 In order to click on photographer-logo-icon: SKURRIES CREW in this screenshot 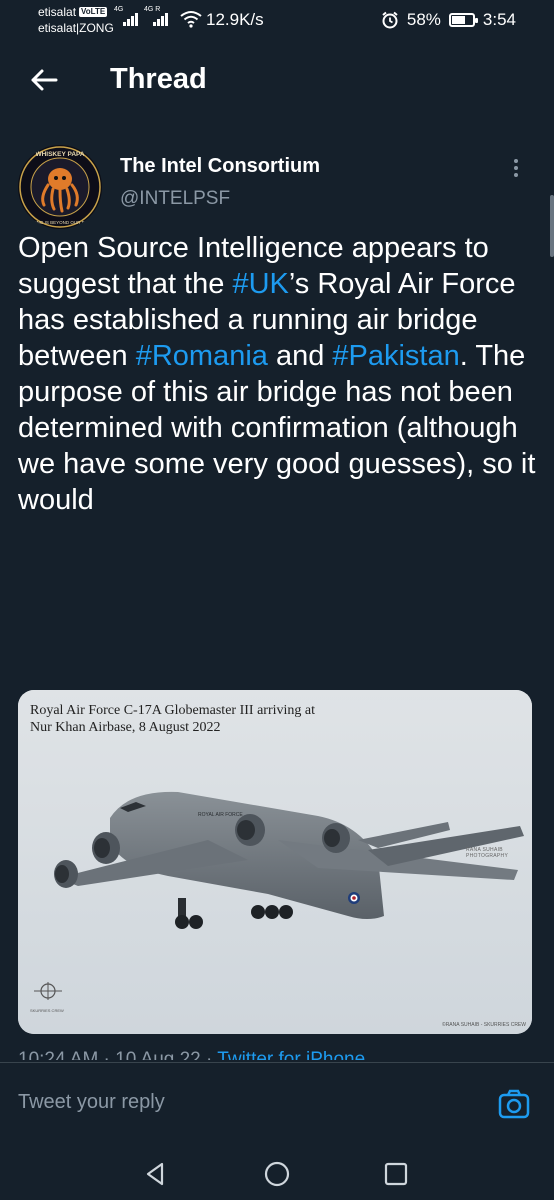, I will do `click(47, 998)`.